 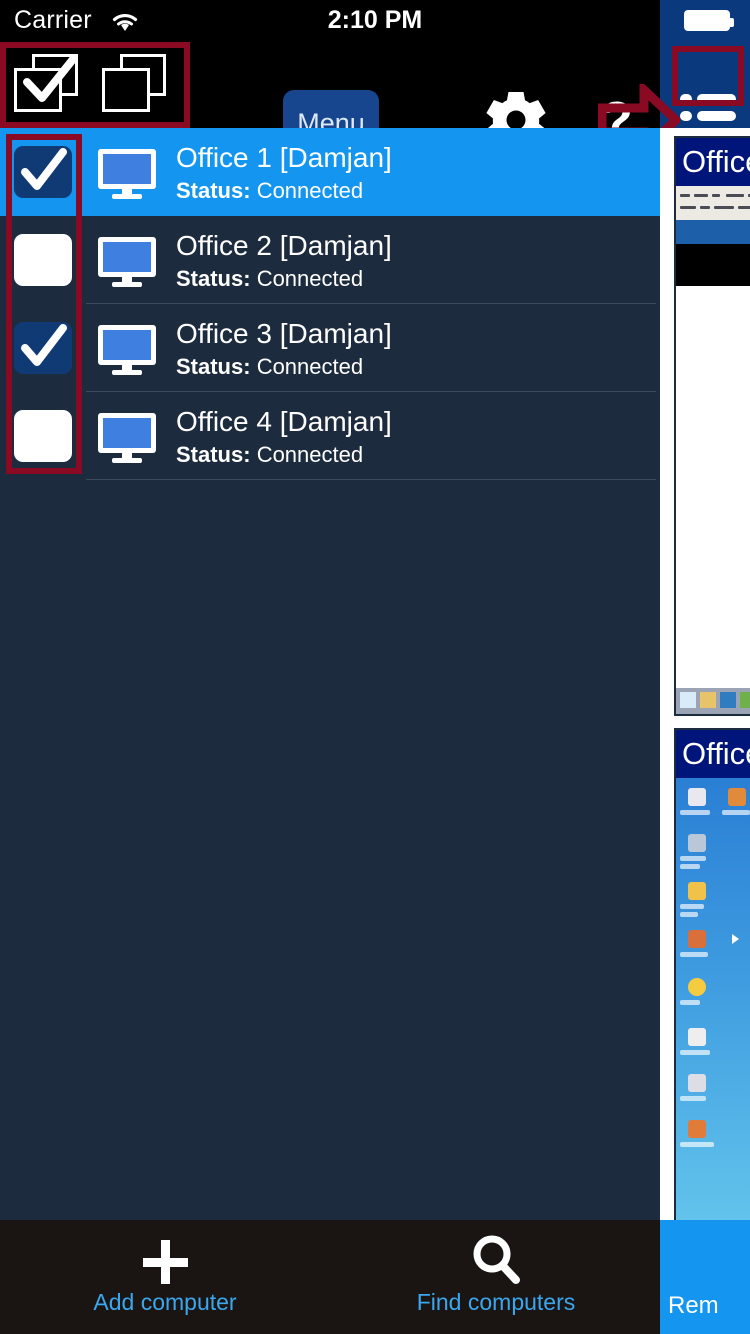 What do you see at coordinates (496, 1261) in the screenshot?
I see `search-icon` at bounding box center [496, 1261].